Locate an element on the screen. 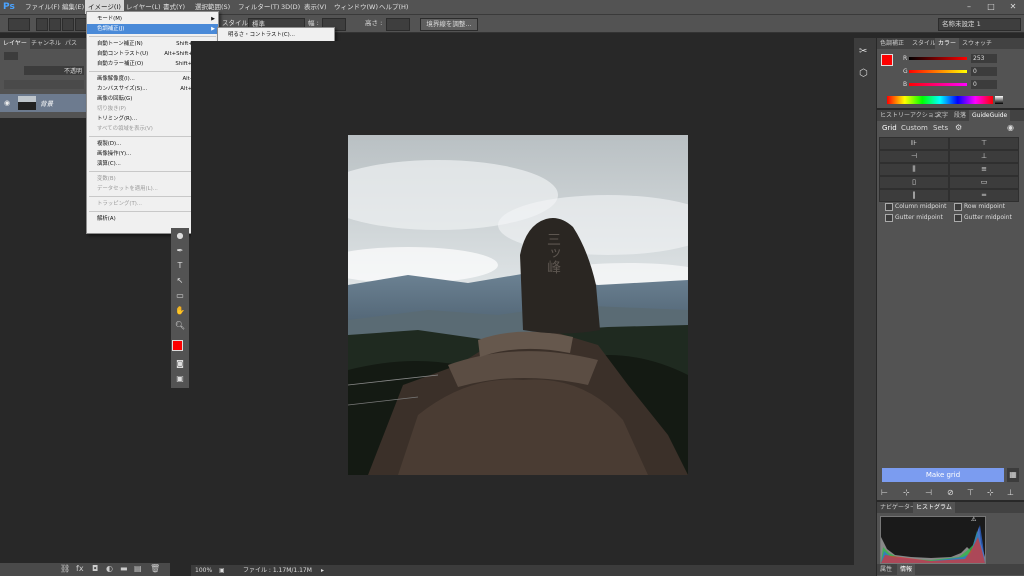  zoom-tool-icon: ● is located at coordinates (180, 236).